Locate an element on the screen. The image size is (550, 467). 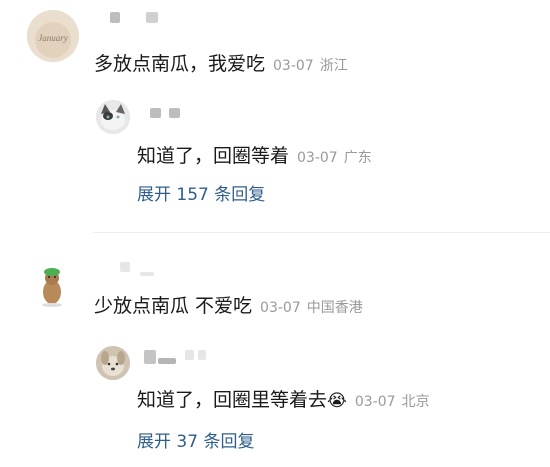
dog-avatar-image is located at coordinates (113, 363).